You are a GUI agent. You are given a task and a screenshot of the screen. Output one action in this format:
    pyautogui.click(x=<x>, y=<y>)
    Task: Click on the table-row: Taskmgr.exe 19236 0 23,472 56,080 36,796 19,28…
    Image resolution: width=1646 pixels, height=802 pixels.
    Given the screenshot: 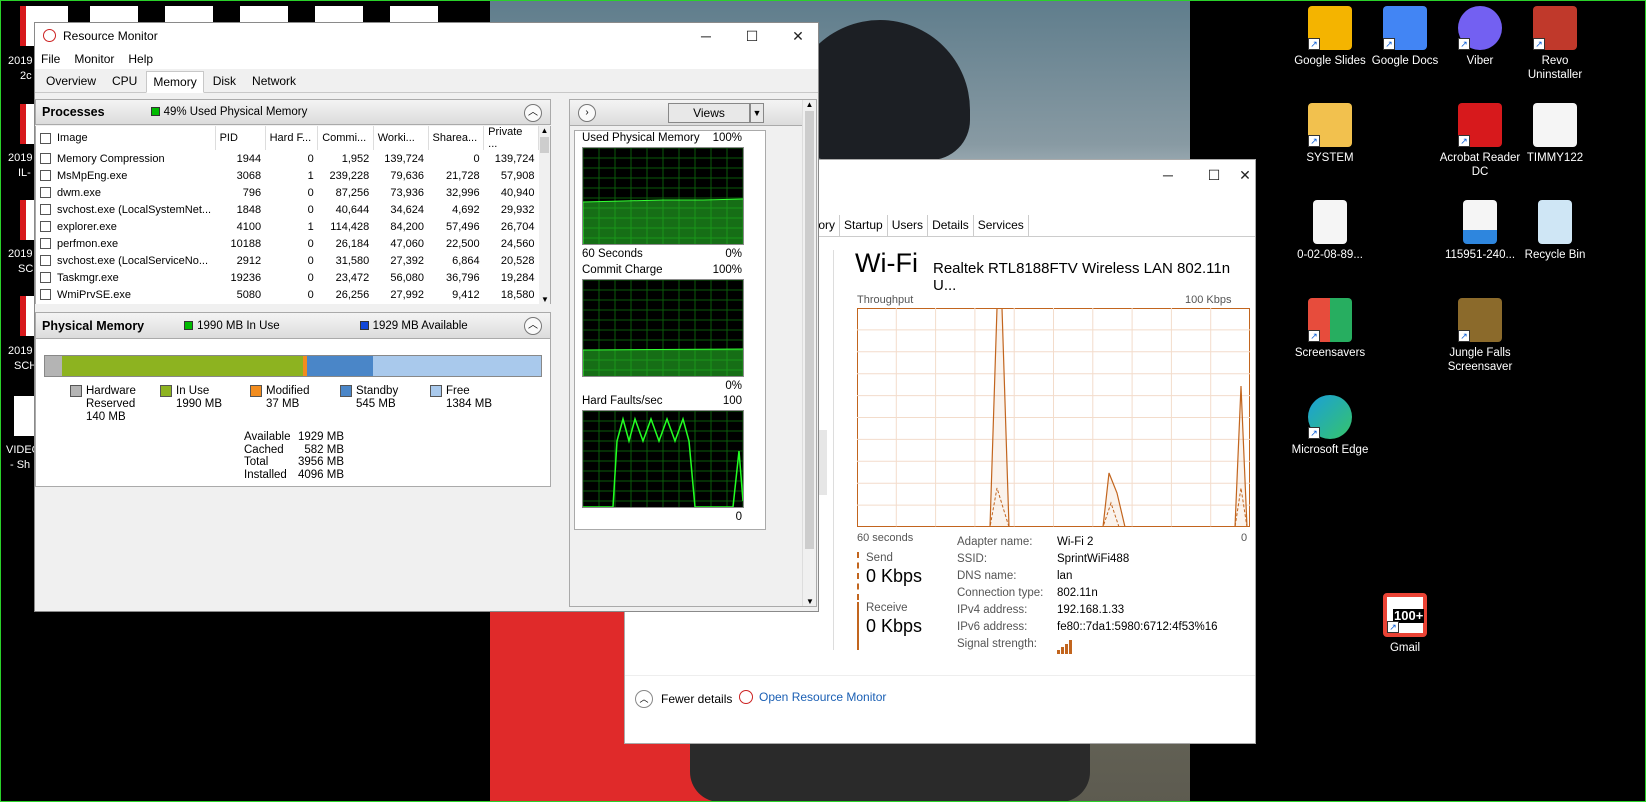 What is the action you would take?
    pyautogui.click(x=287, y=277)
    